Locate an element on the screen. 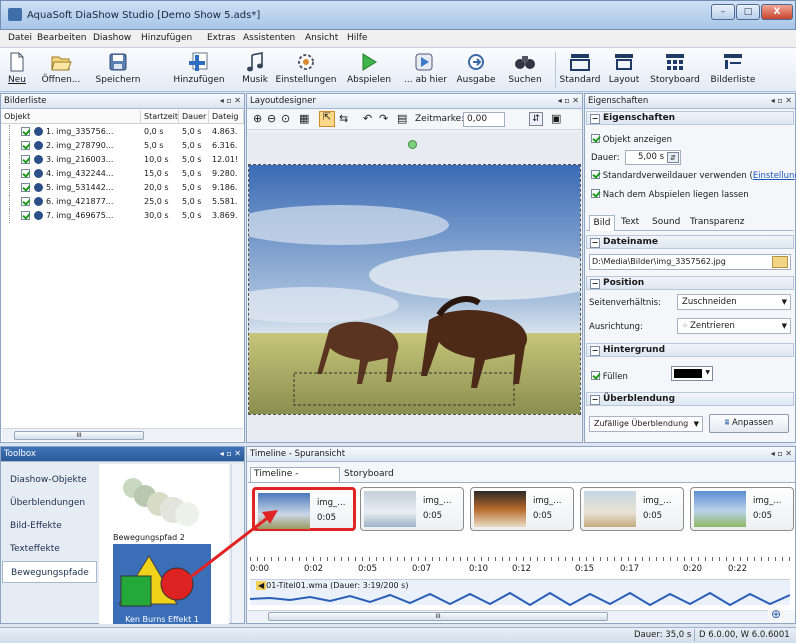  audio-track: ◀ 01-Titel01.wma (Dauer: 3:19/200 s) is located at coordinates (520, 592).